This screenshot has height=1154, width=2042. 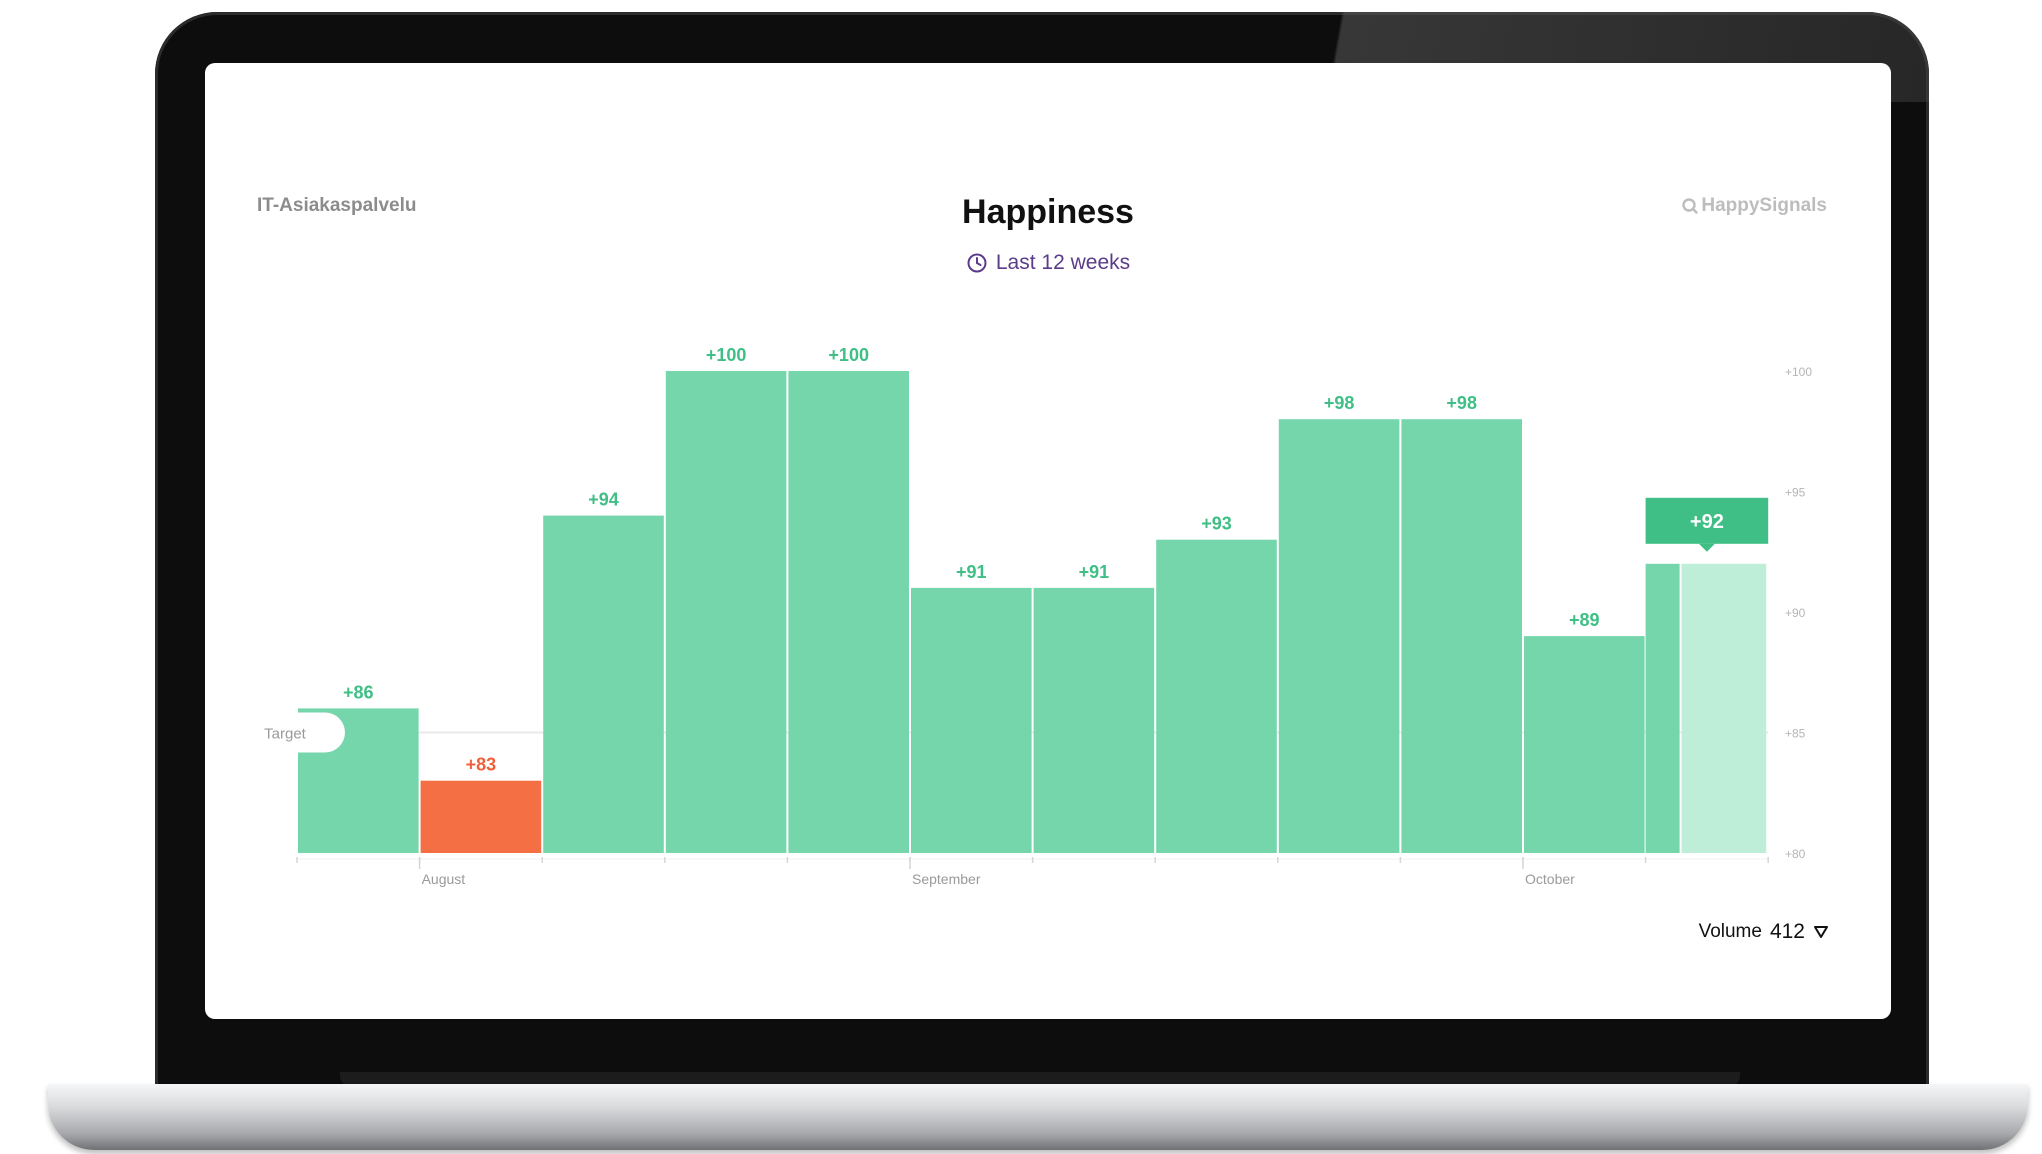 I want to click on bar-value-label: +92, so click(x=1707, y=522).